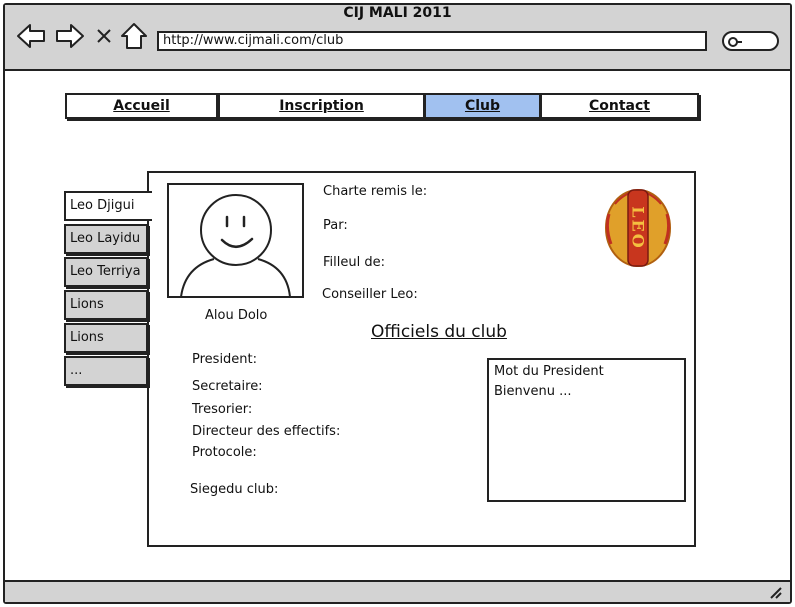 The image size is (795, 607). I want to click on nav-accueil: Accueil, so click(141, 106).